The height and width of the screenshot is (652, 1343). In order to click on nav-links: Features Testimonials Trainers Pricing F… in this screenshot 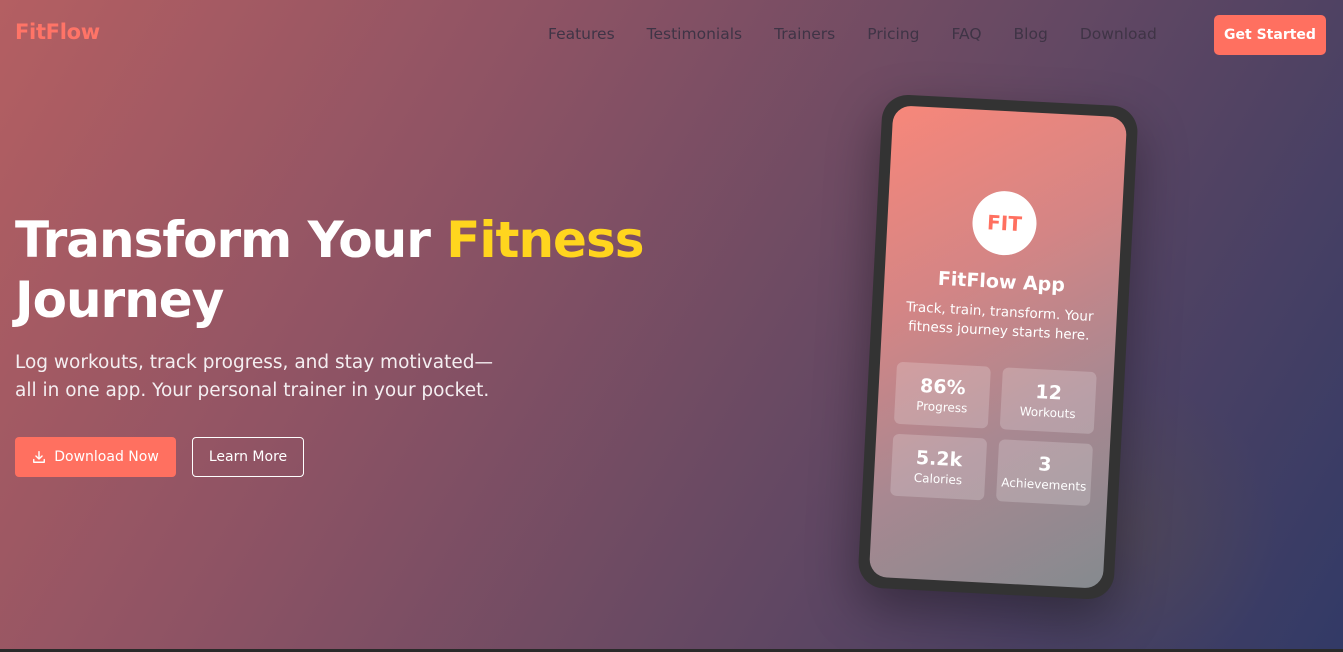, I will do `click(868, 34)`.